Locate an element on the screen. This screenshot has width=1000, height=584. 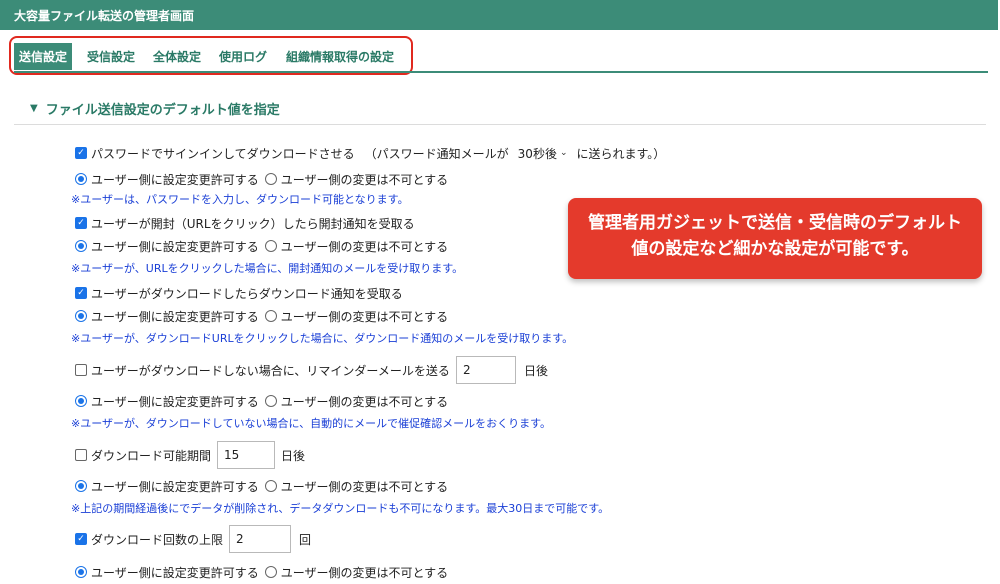
chevron-down-icon: ⌄ is located at coordinates (563, 153).